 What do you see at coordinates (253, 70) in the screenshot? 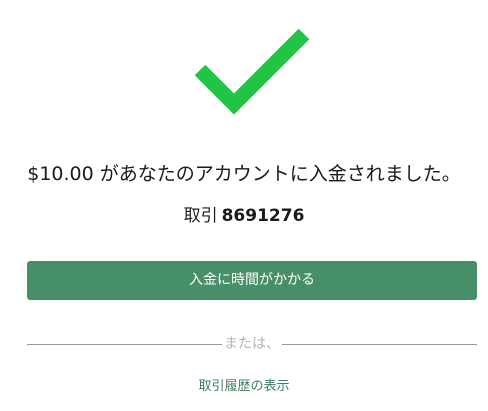
I see `checkmark-icon` at bounding box center [253, 70].